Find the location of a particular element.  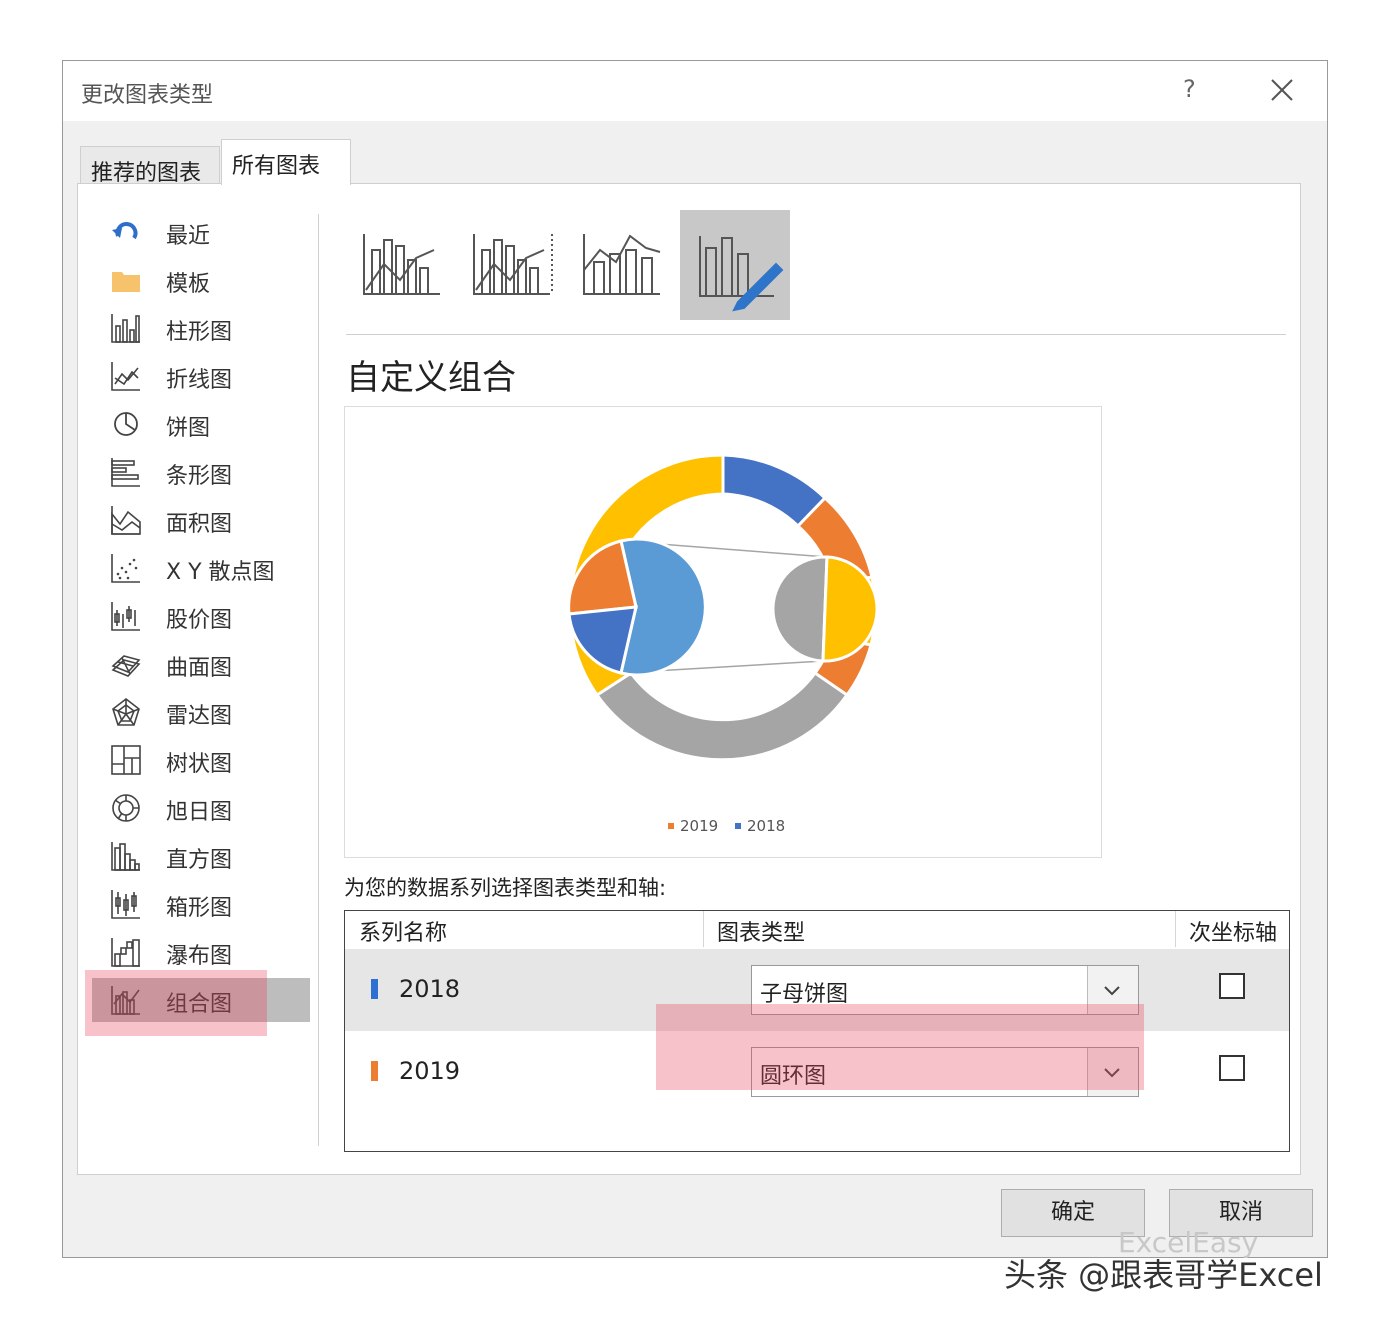

series-name: 2019 is located at coordinates (430, 1071).